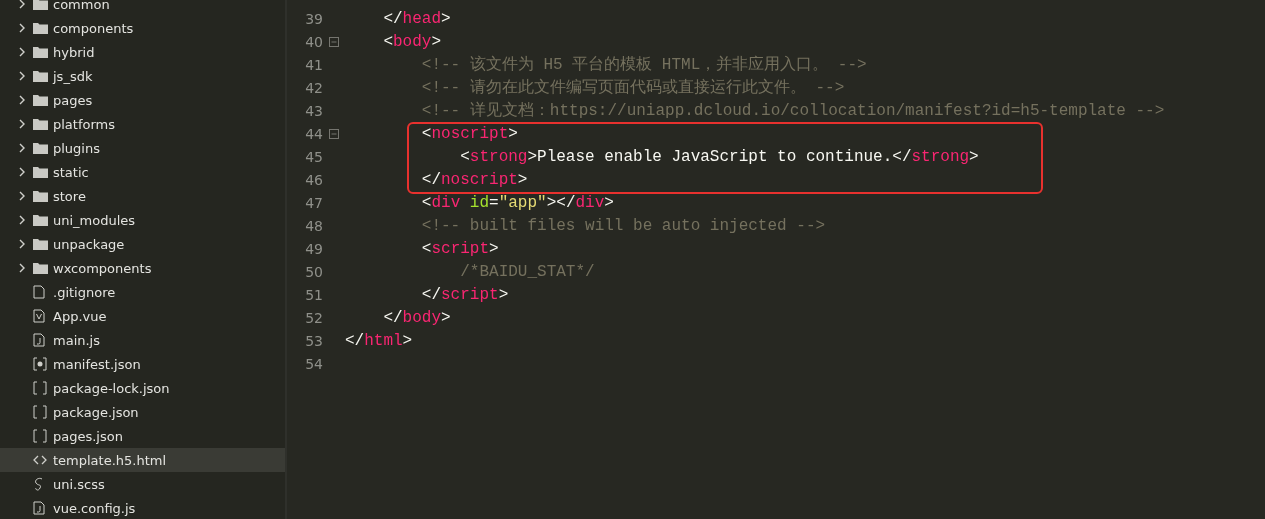  I want to click on code-icon, so click(40, 460).